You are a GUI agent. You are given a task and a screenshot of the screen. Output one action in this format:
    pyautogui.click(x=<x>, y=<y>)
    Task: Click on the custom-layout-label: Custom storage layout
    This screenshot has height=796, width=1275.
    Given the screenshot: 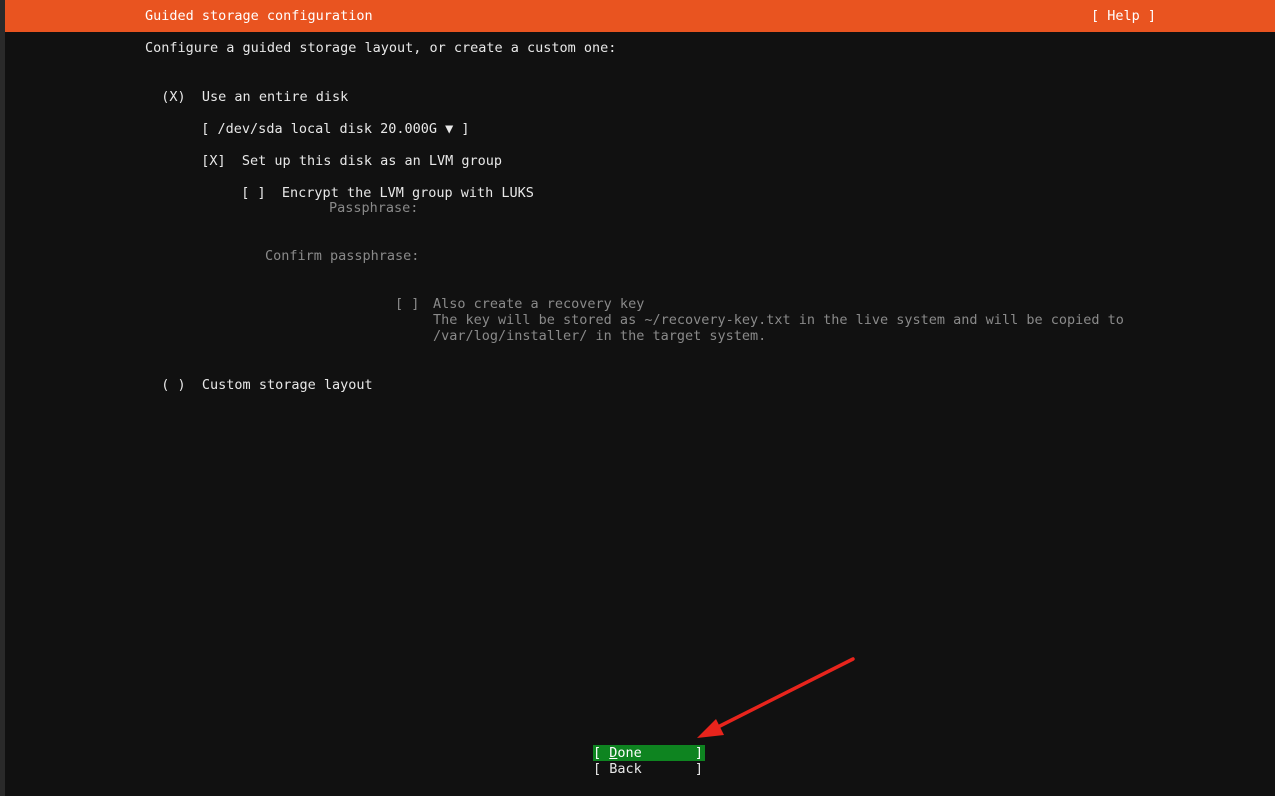 What is the action you would take?
    pyautogui.click(x=287, y=385)
    